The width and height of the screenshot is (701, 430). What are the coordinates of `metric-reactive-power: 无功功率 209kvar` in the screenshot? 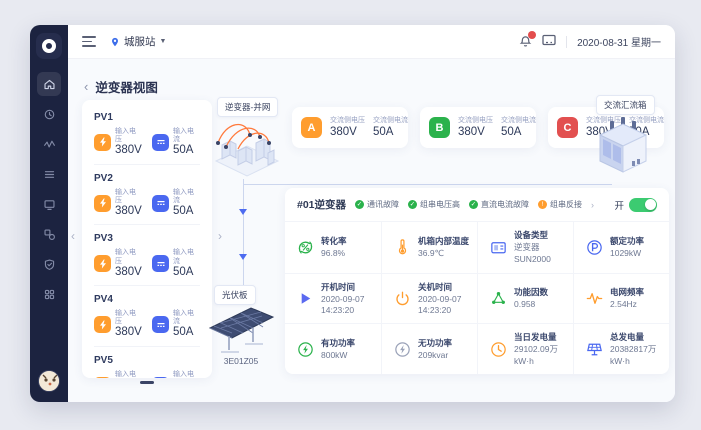 It's located at (429, 348).